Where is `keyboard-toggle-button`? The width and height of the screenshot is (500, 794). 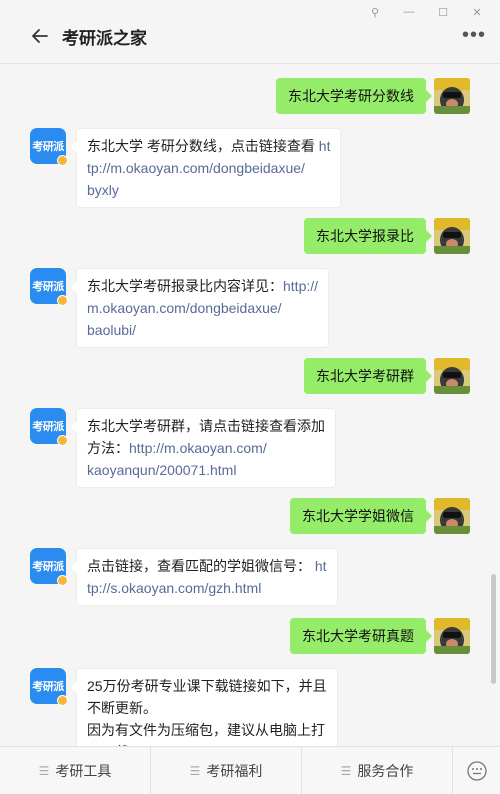
keyboard-toggle-button is located at coordinates (476, 770).